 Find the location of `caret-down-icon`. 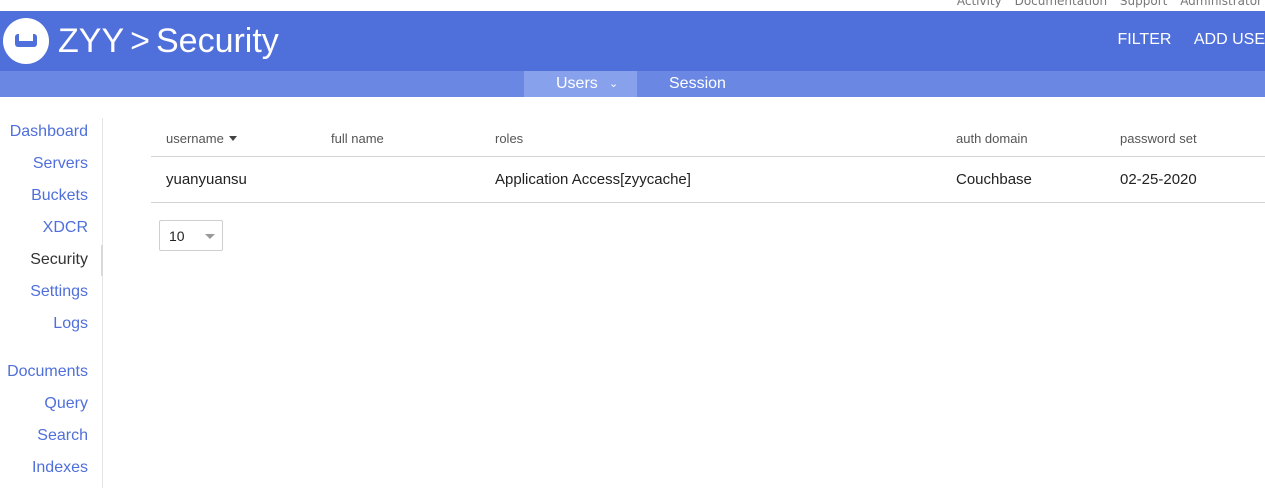

caret-down-icon is located at coordinates (232, 138).